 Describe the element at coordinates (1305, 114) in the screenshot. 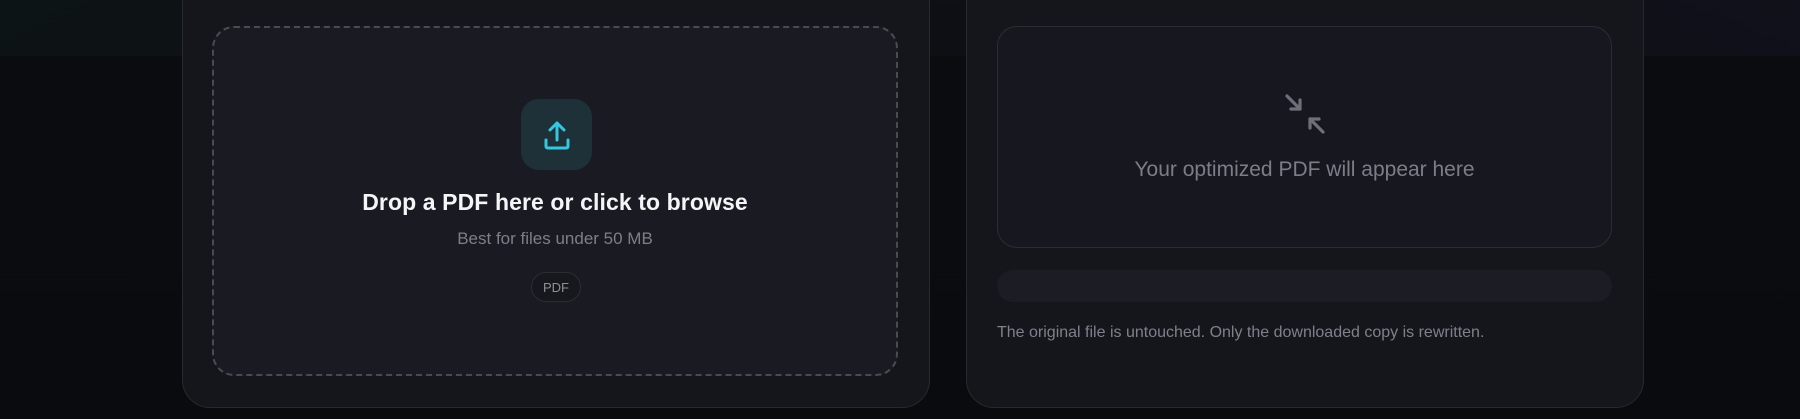

I see `shrink-arrows-icon` at that location.